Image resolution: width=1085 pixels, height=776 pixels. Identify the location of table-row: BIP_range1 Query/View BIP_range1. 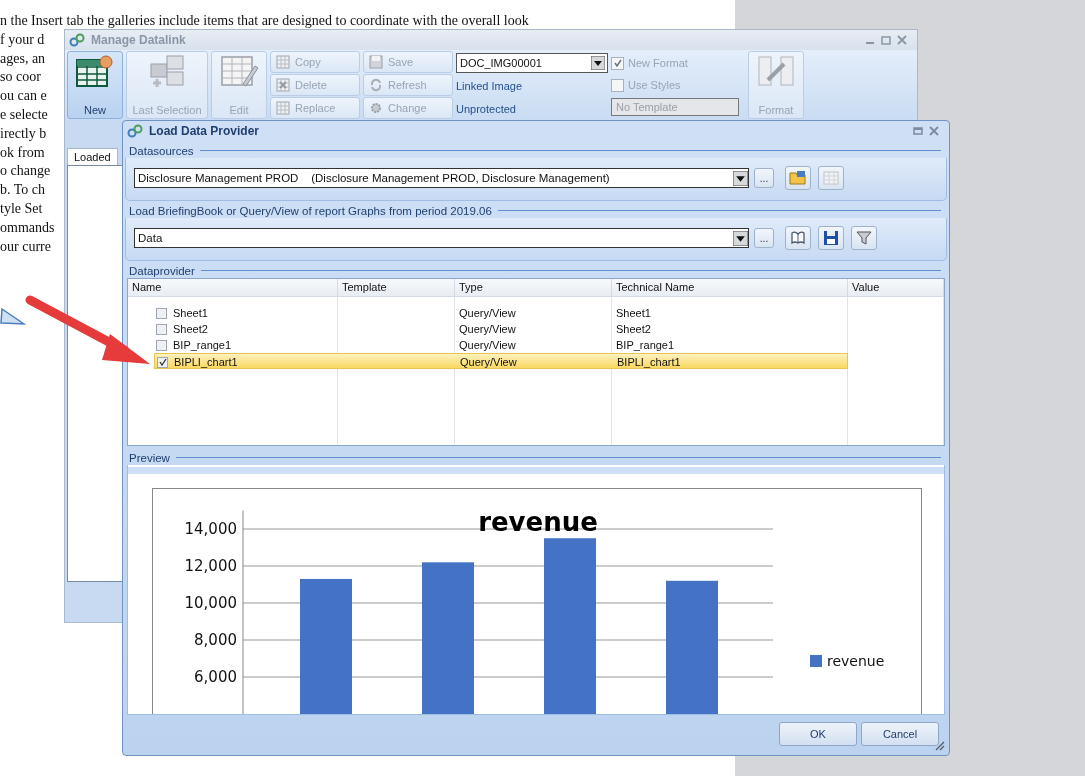
(501, 345).